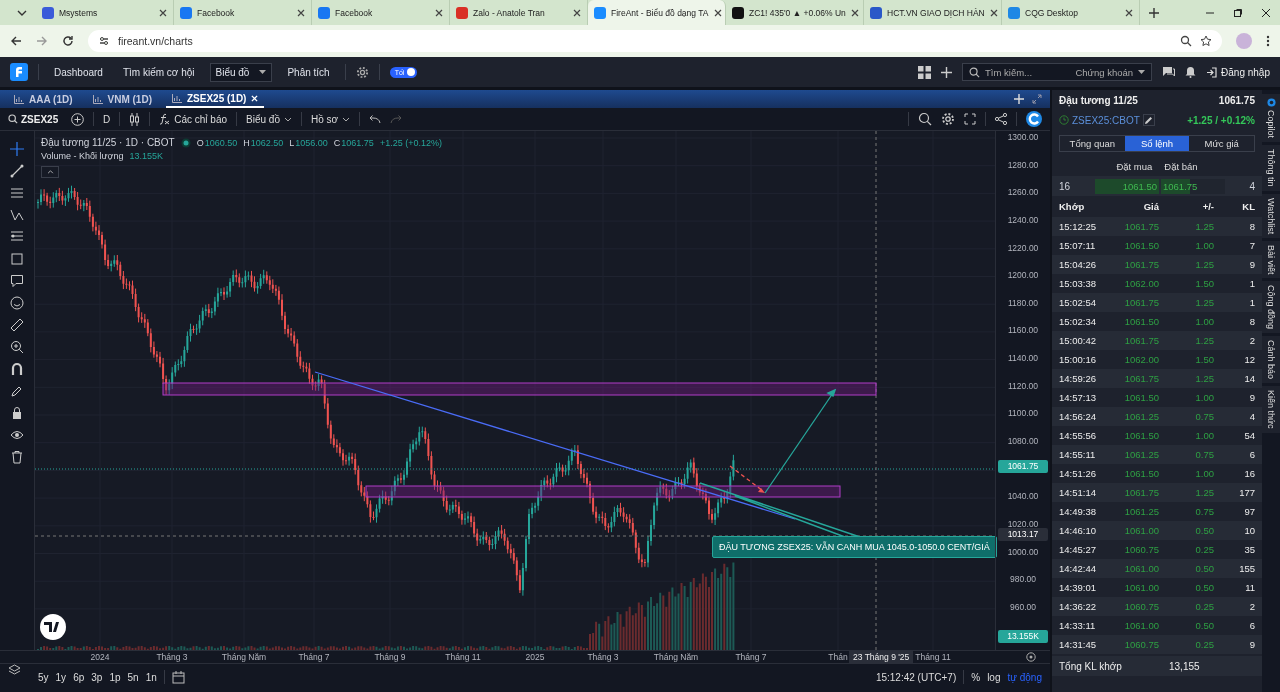 This screenshot has width=1280, height=692. I want to click on side-tab: Cộng đồng, so click(1271, 307).